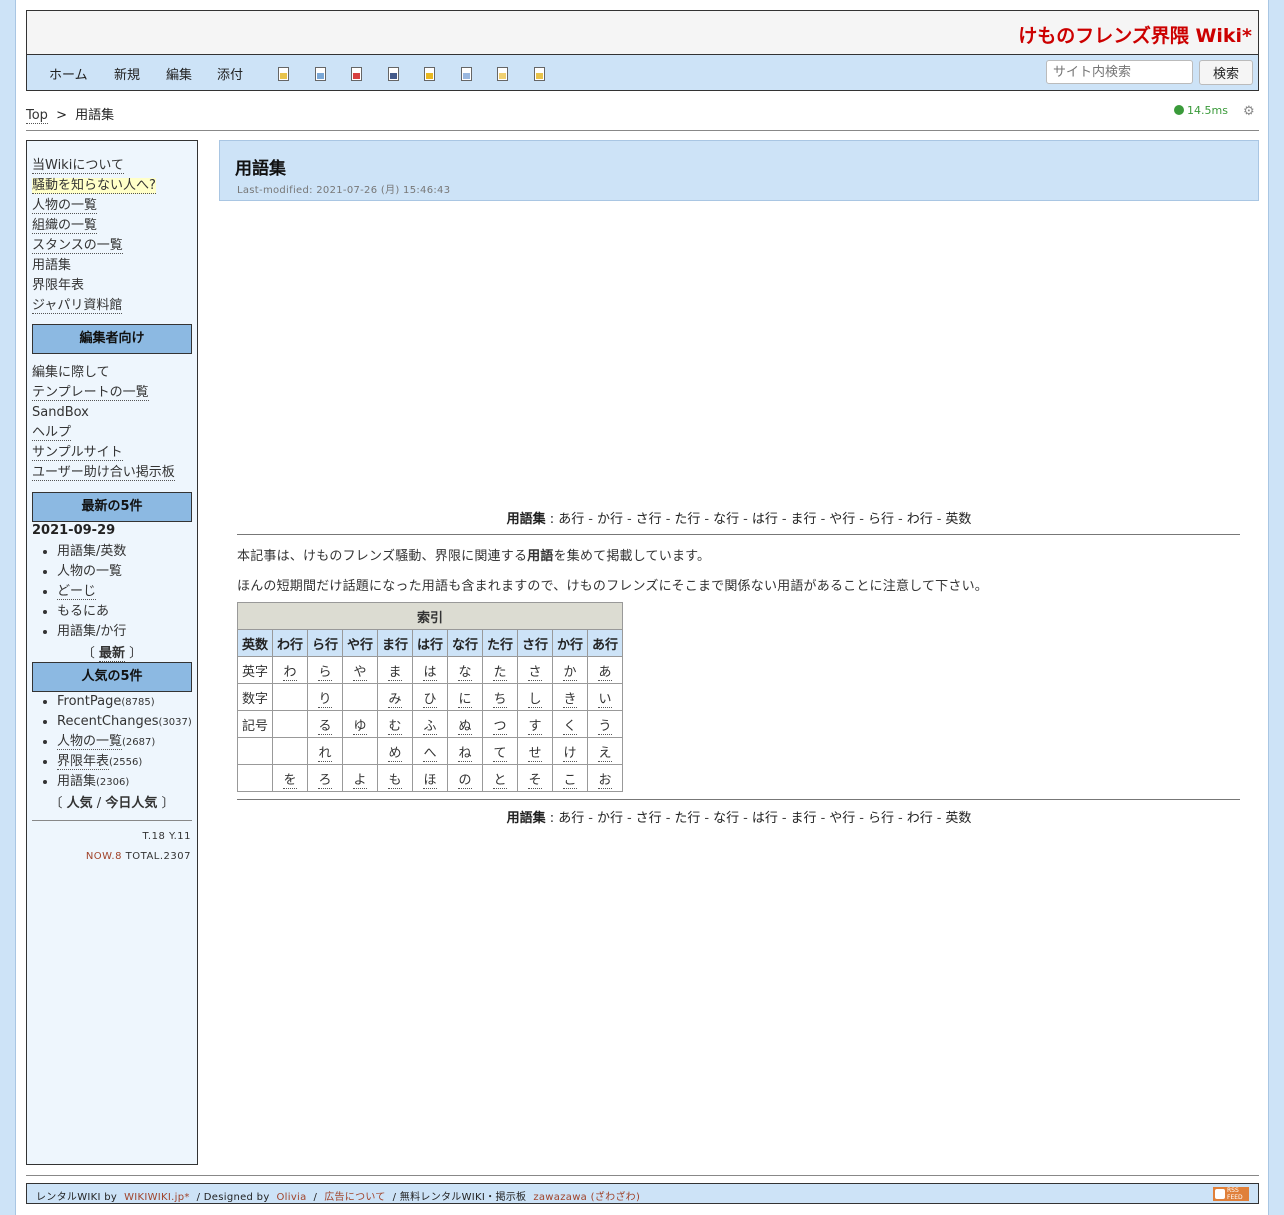 The height and width of the screenshot is (1215, 1284). I want to click on list-item: どーじ, so click(91, 592).